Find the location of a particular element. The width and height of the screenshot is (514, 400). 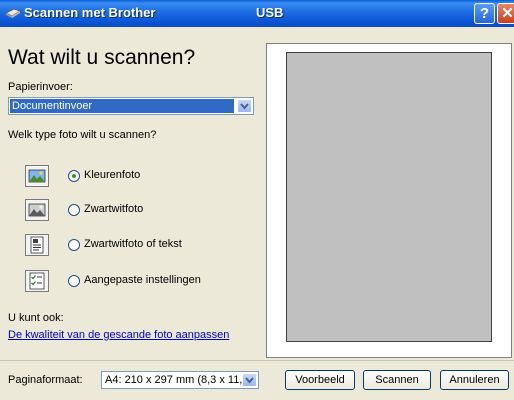

title-bar: Scannen met Brother USB ? ✕ is located at coordinates (257, 13).